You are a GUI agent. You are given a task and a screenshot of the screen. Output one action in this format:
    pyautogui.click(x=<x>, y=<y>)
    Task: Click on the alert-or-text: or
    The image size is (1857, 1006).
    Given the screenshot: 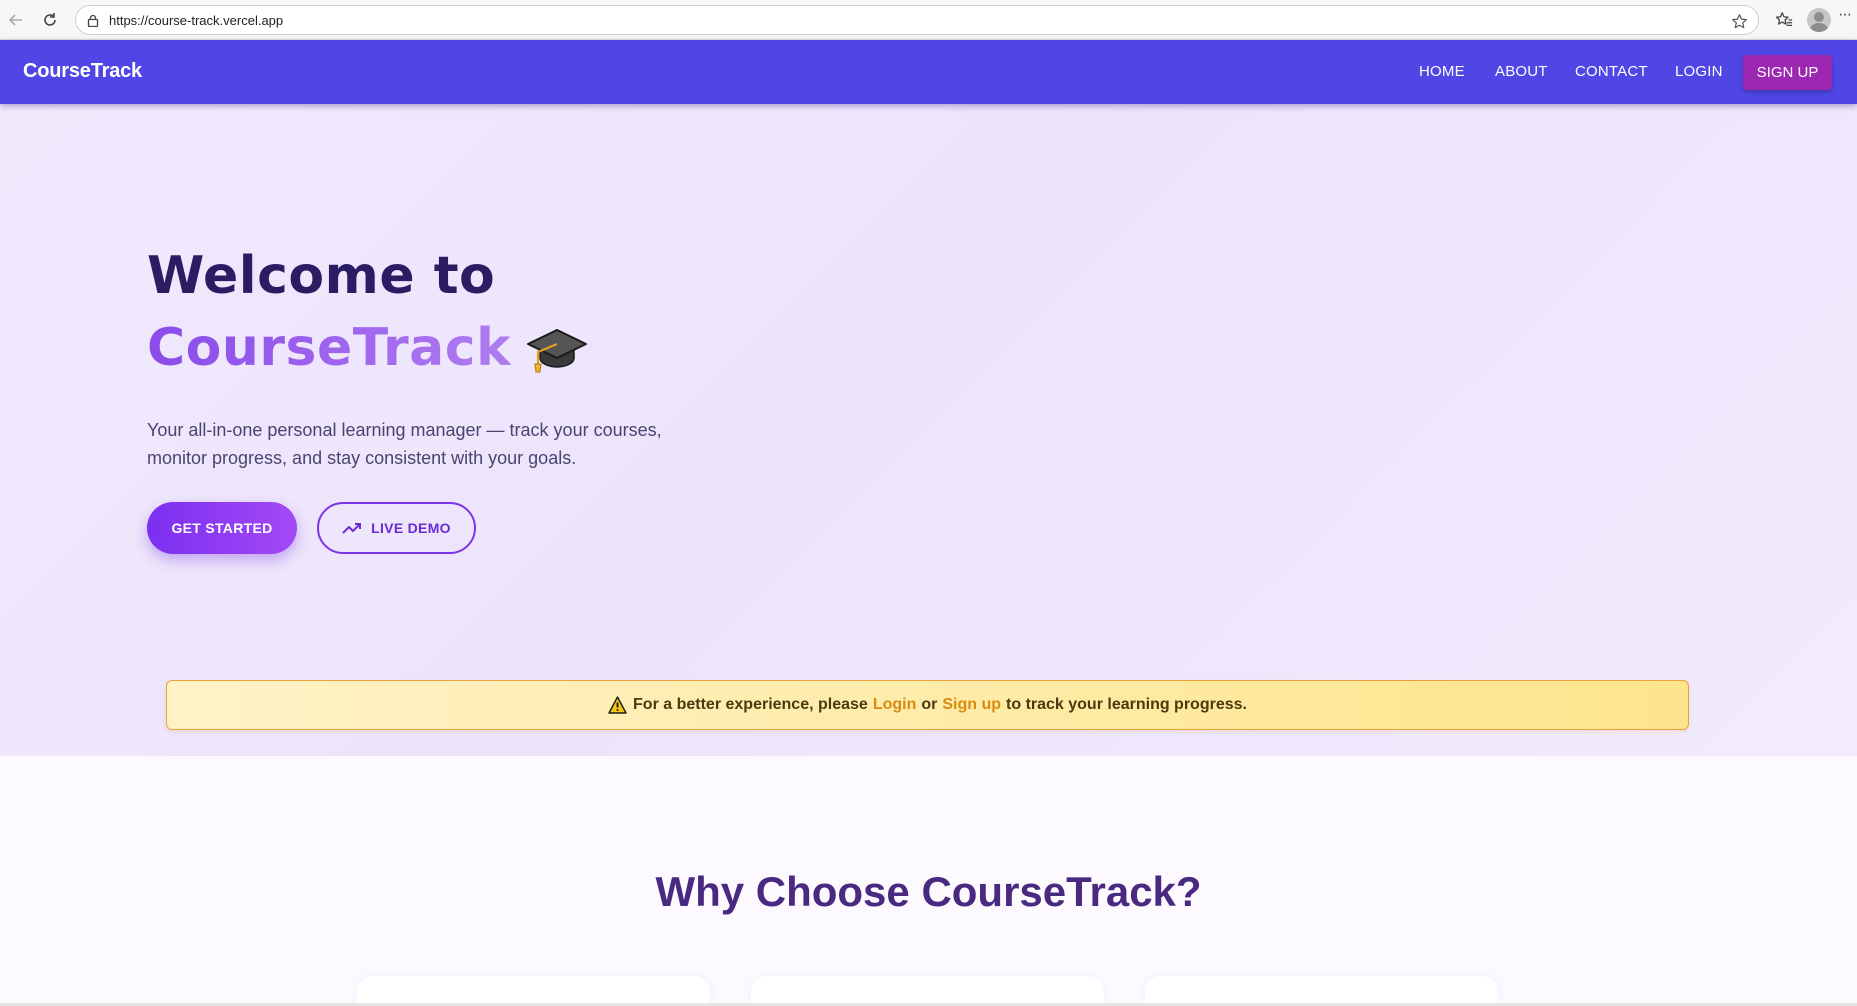 What is the action you would take?
    pyautogui.click(x=929, y=704)
    